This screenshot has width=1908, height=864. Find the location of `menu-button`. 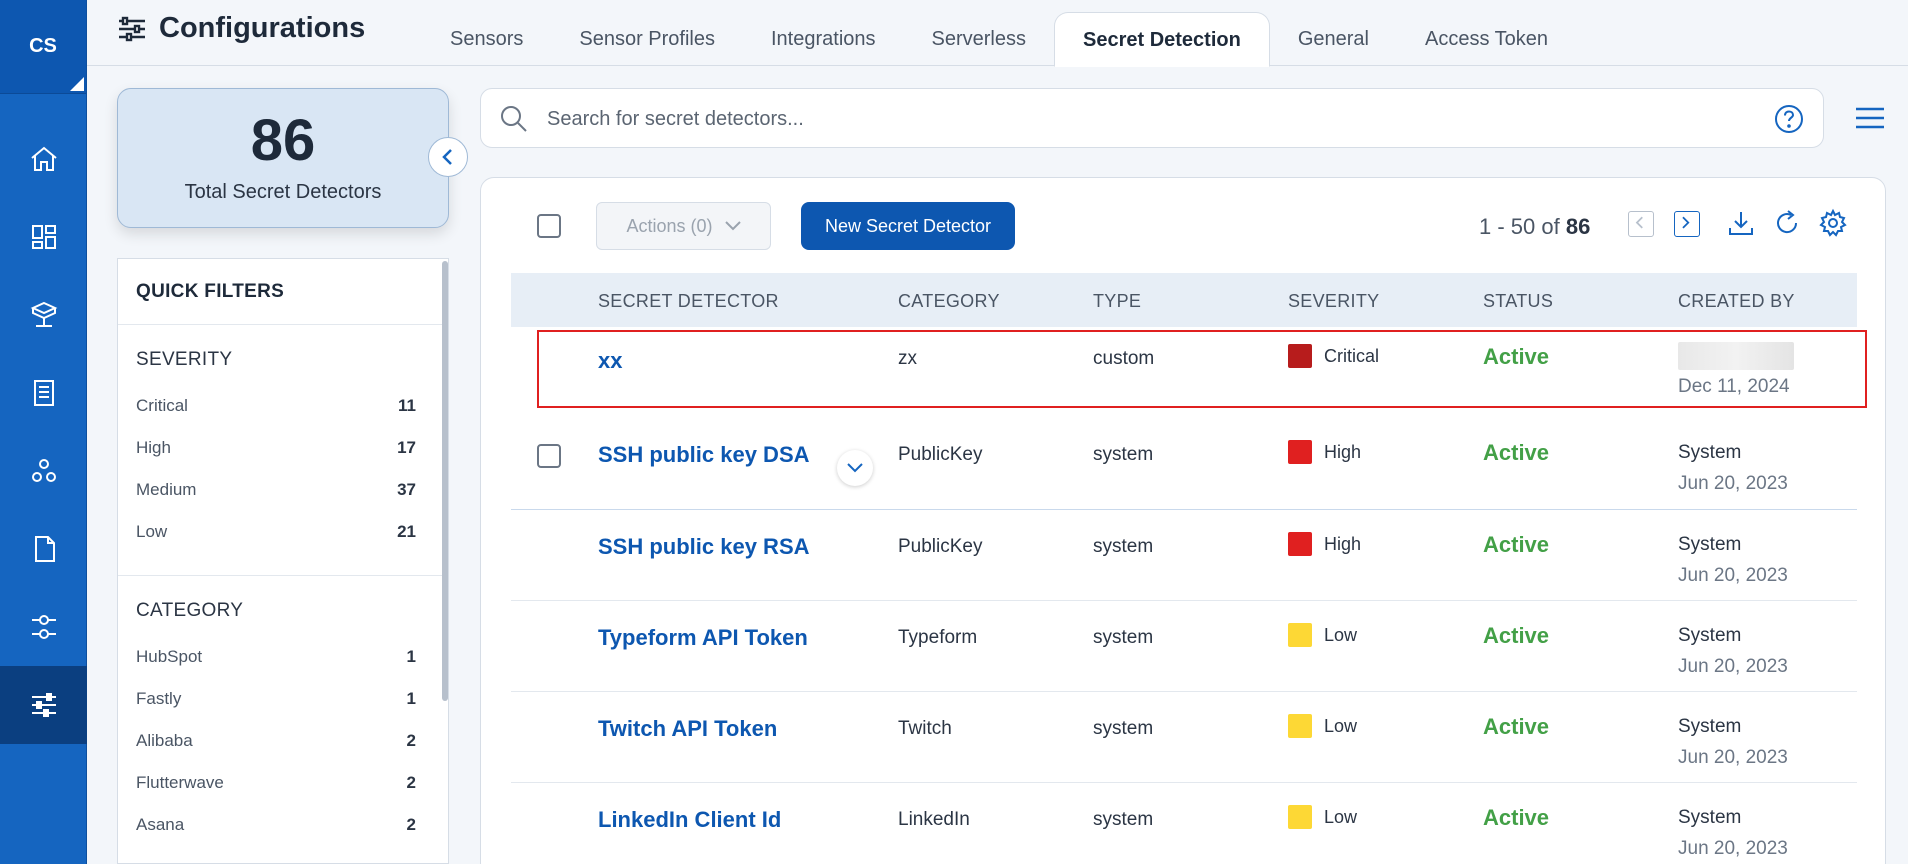

menu-button is located at coordinates (1870, 118).